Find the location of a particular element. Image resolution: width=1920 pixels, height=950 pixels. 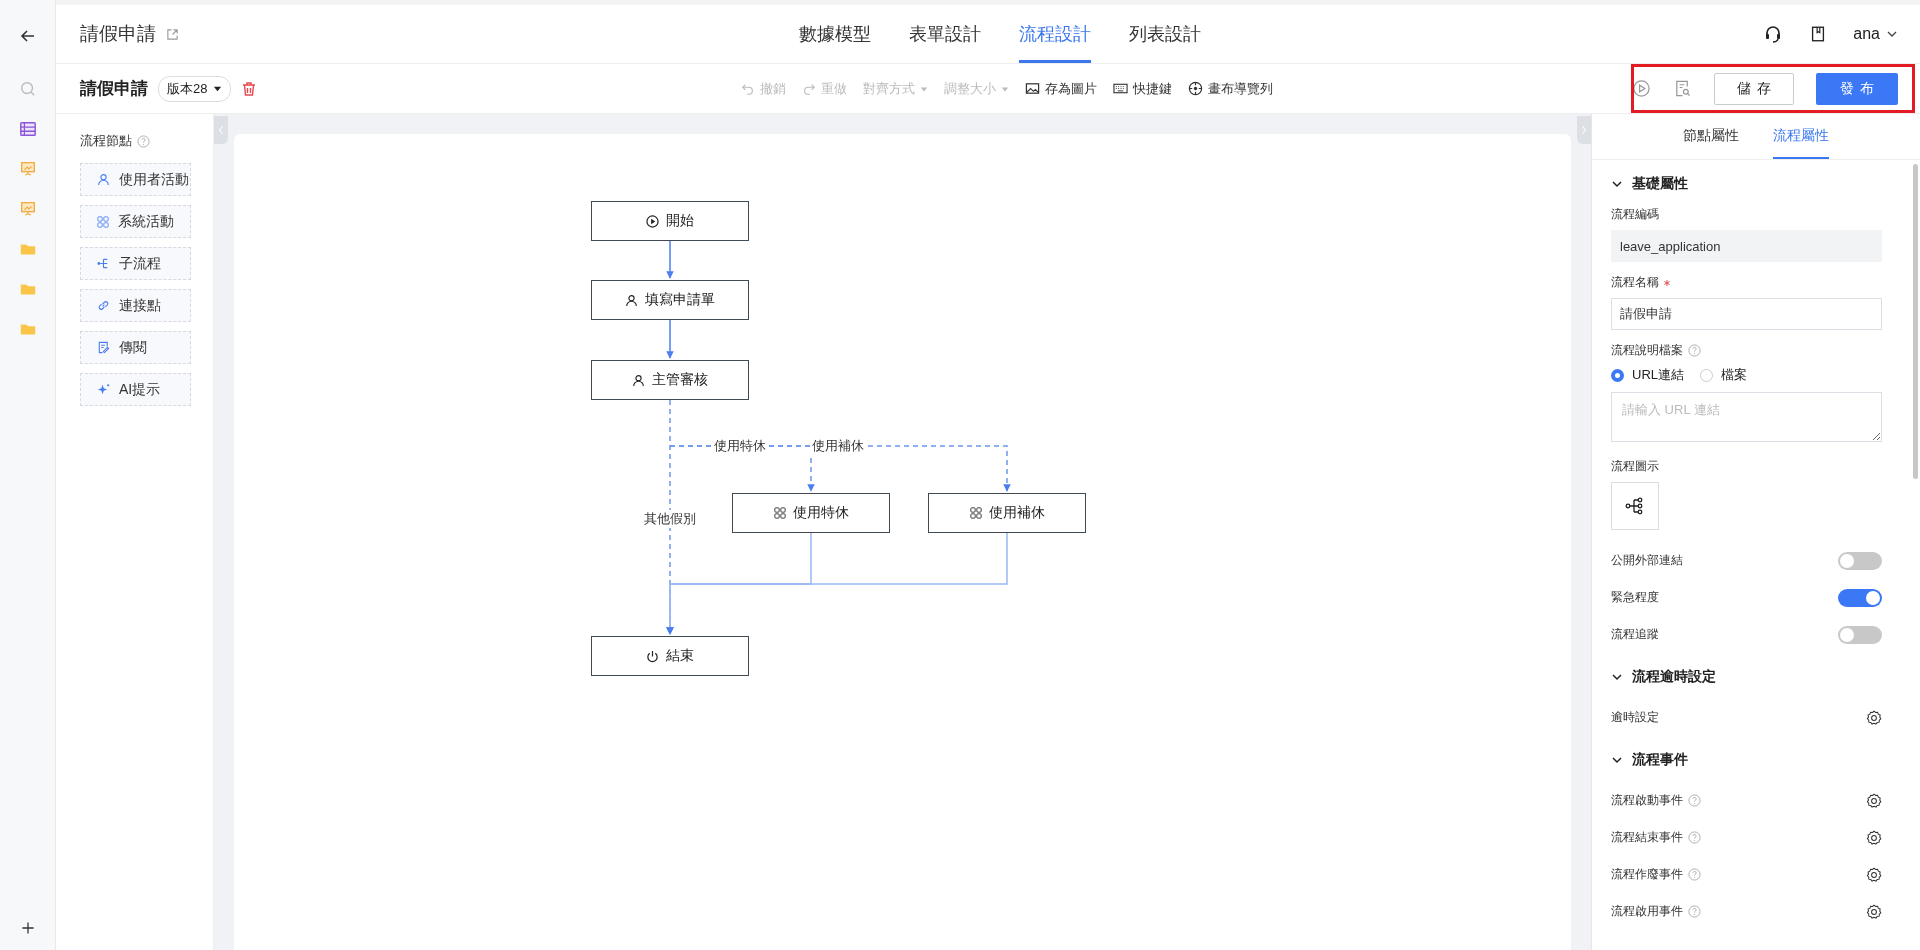

nav-tab: 列表設計 is located at coordinates (1165, 34).